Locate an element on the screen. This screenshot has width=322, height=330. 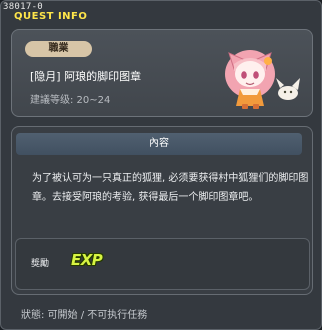
quest-status: 狀態: 可開始 / 不可执行任務 is located at coordinates (84, 315).